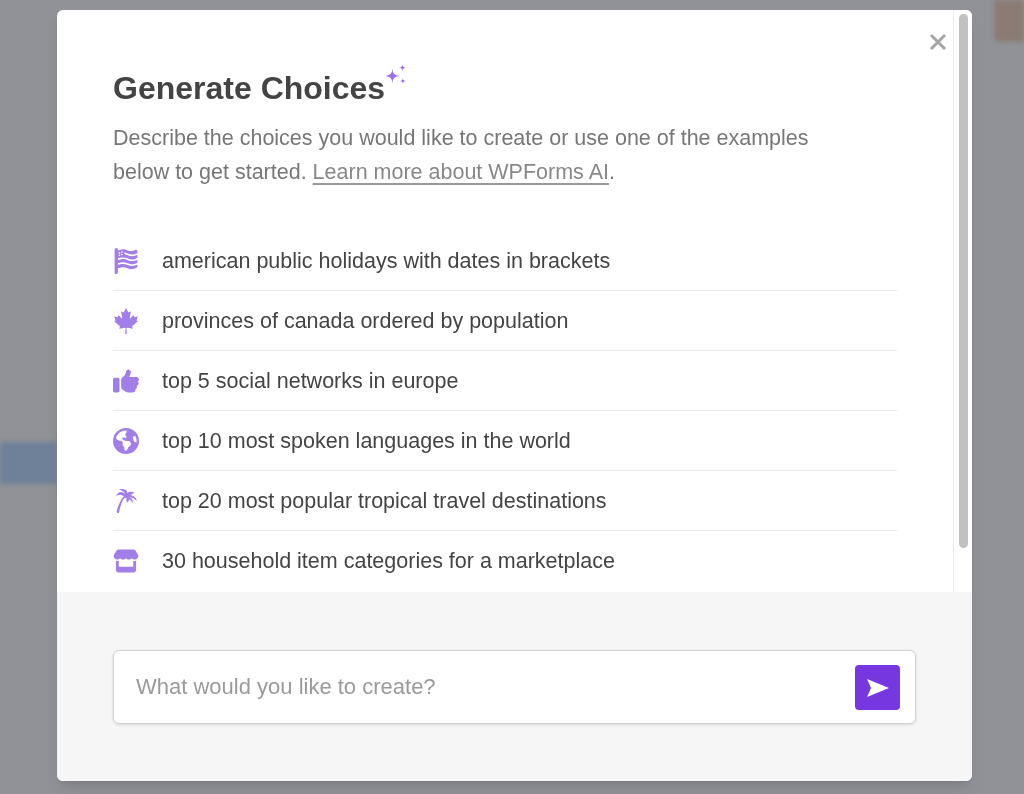 The width and height of the screenshot is (1024, 794). Describe the element at coordinates (461, 155) in the screenshot. I see `dialog-description: Describe the choices you would like to create or use one of the examples below to get started. Learn more about WPForms AI.` at that location.